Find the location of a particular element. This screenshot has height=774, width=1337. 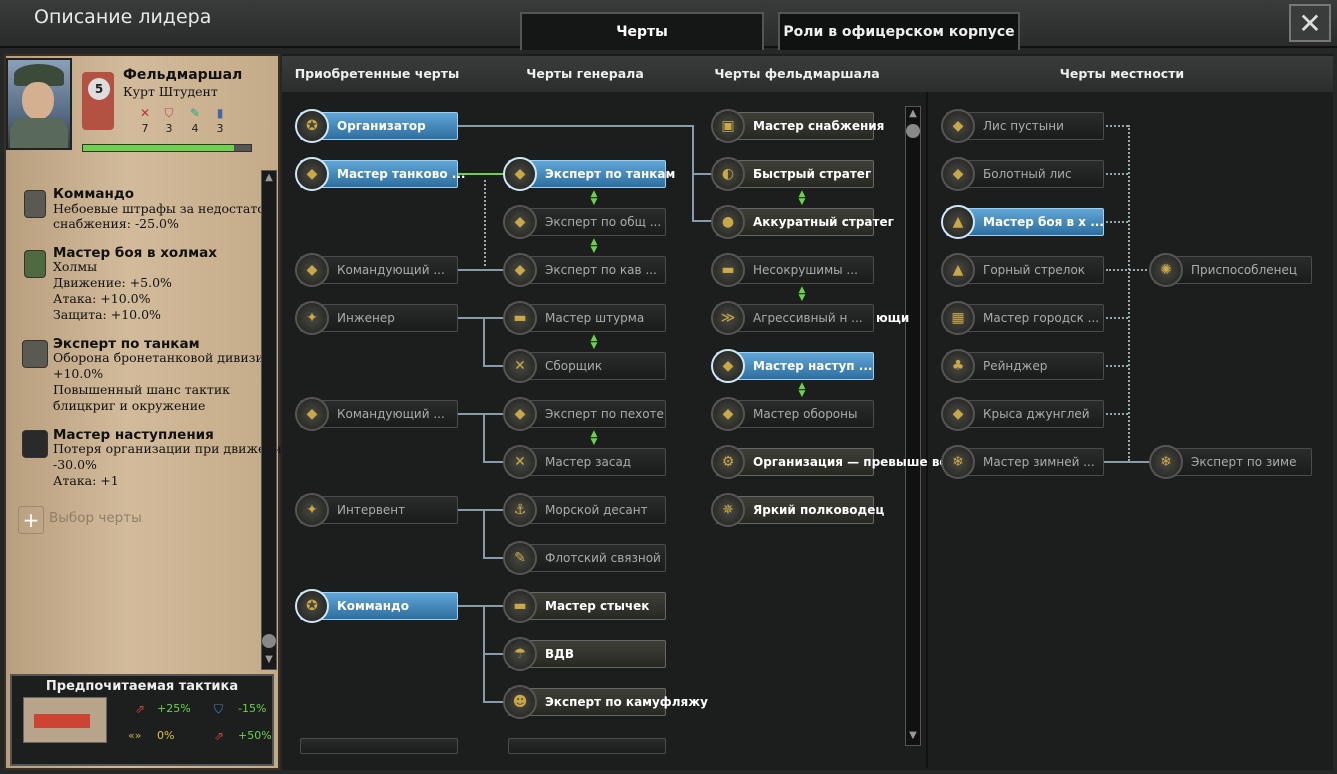

trait-node: ✕ Сборщик is located at coordinates (584, 366).